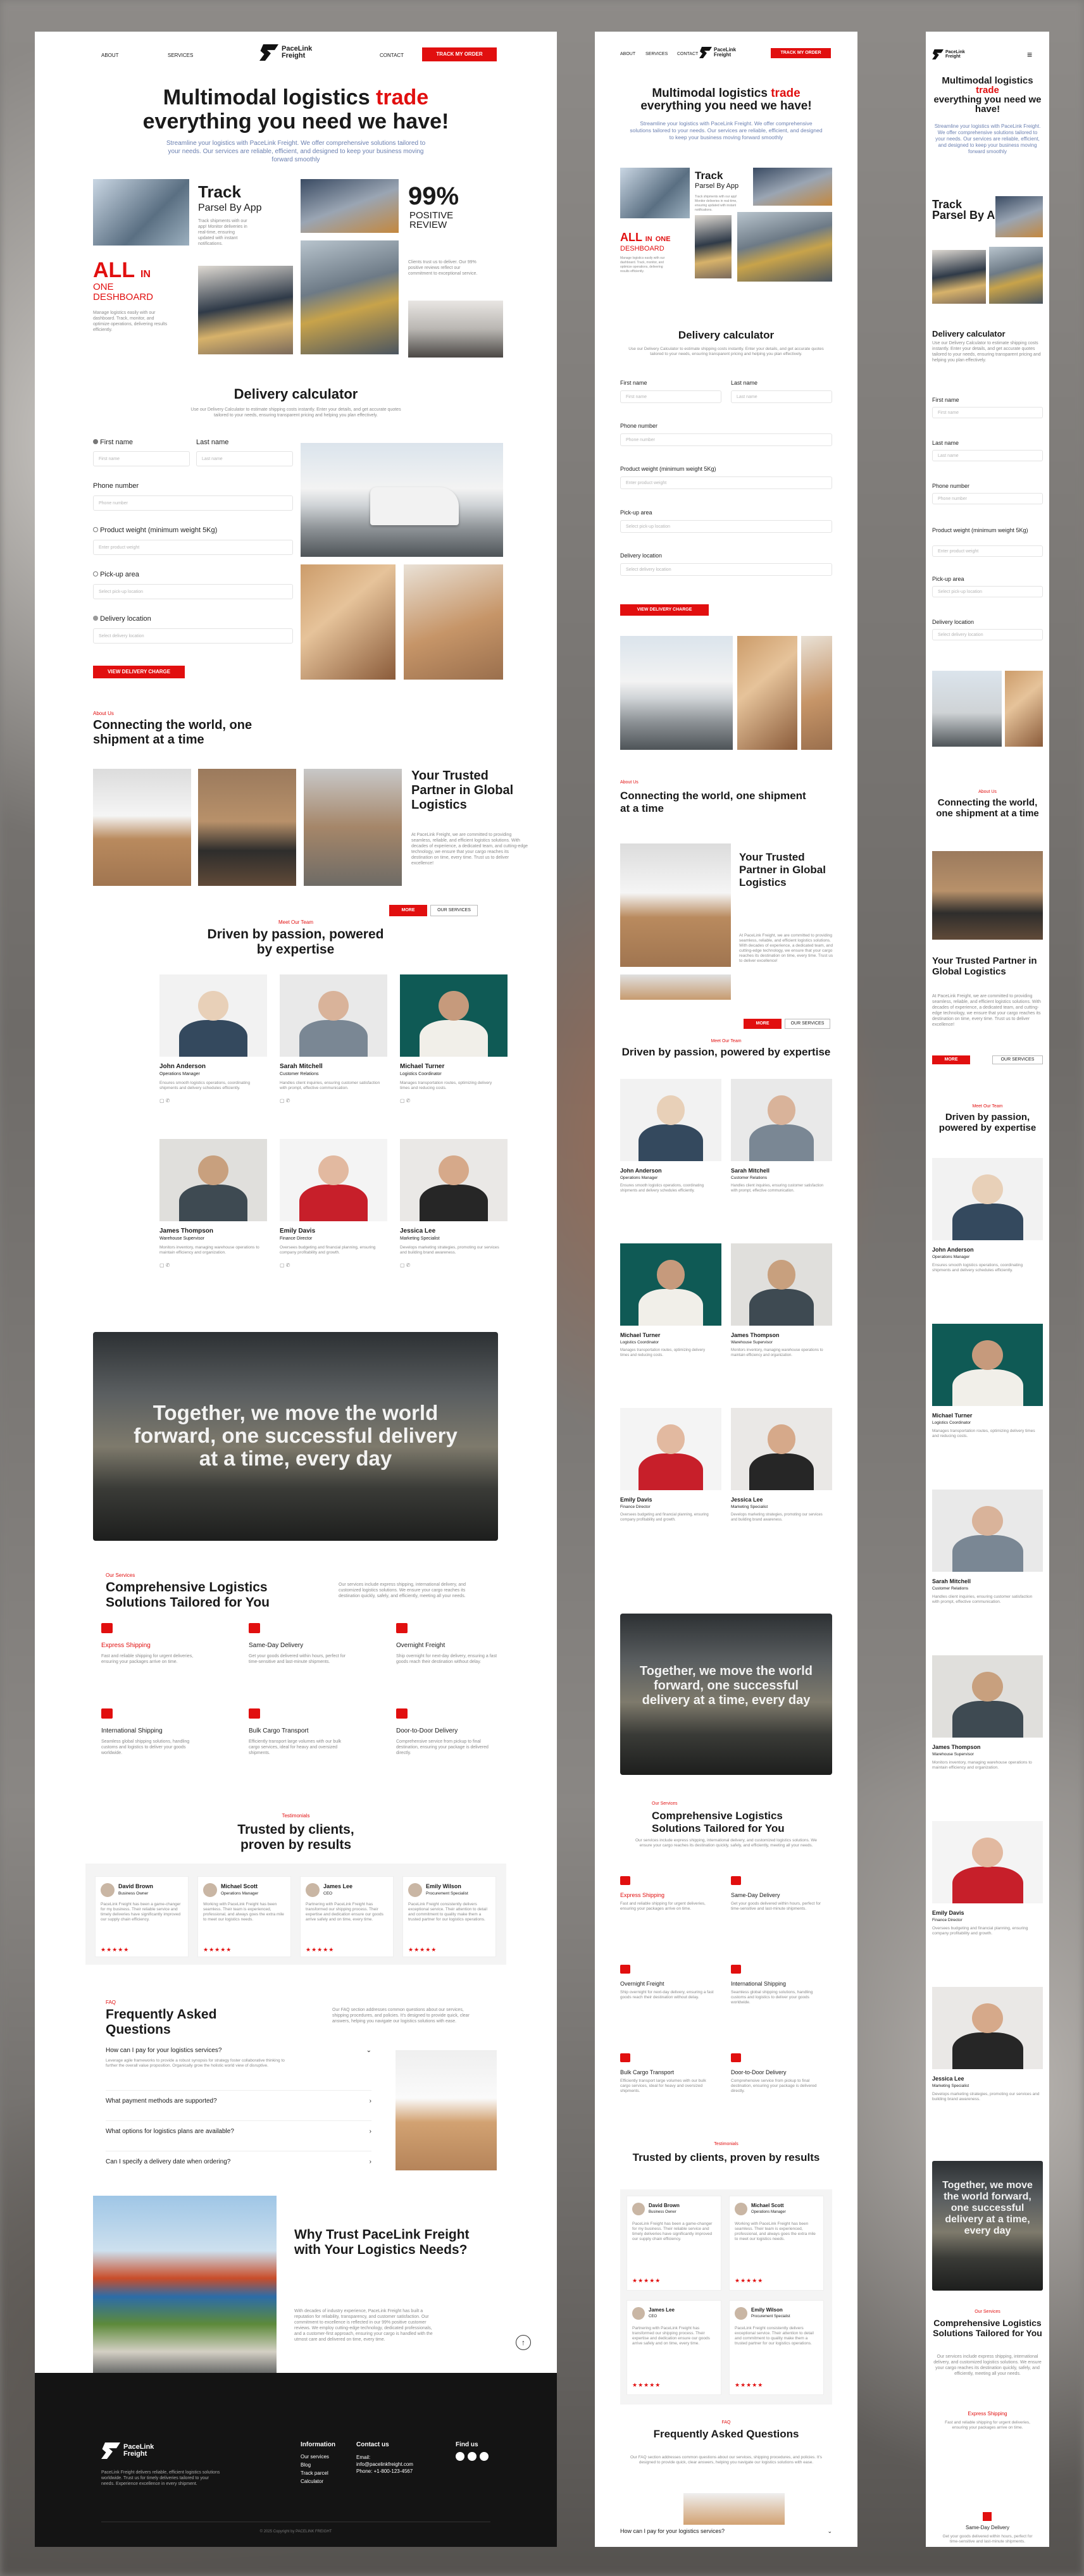 The height and width of the screenshot is (2576, 1084). Describe the element at coordinates (315, 2457) in the screenshot. I see `footer-link: Our services` at that location.